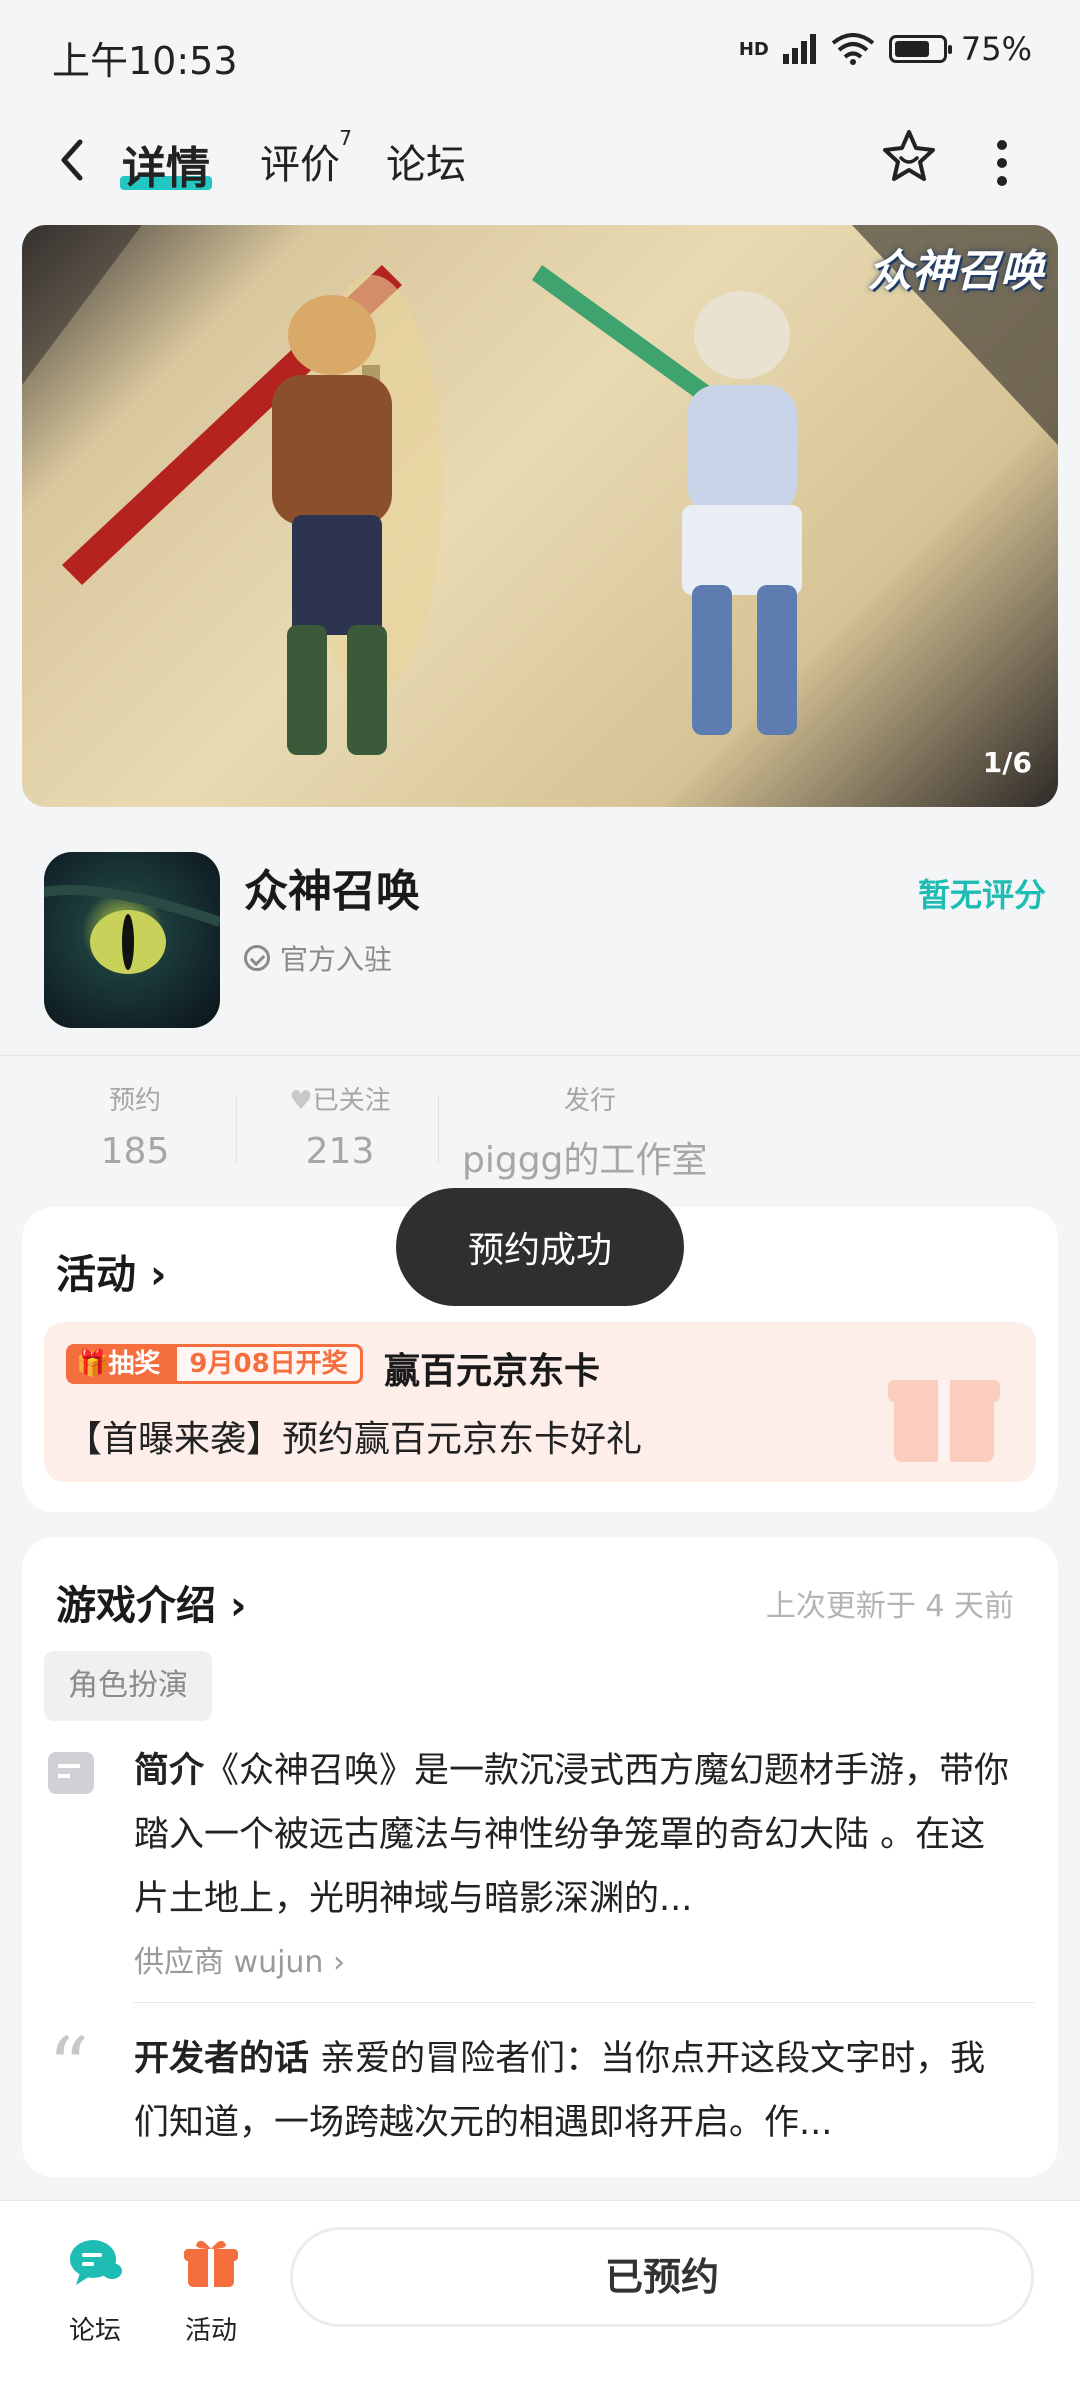 This screenshot has height=2401, width=1080. What do you see at coordinates (132, 929) in the screenshot?
I see `dragon-eye-image` at bounding box center [132, 929].